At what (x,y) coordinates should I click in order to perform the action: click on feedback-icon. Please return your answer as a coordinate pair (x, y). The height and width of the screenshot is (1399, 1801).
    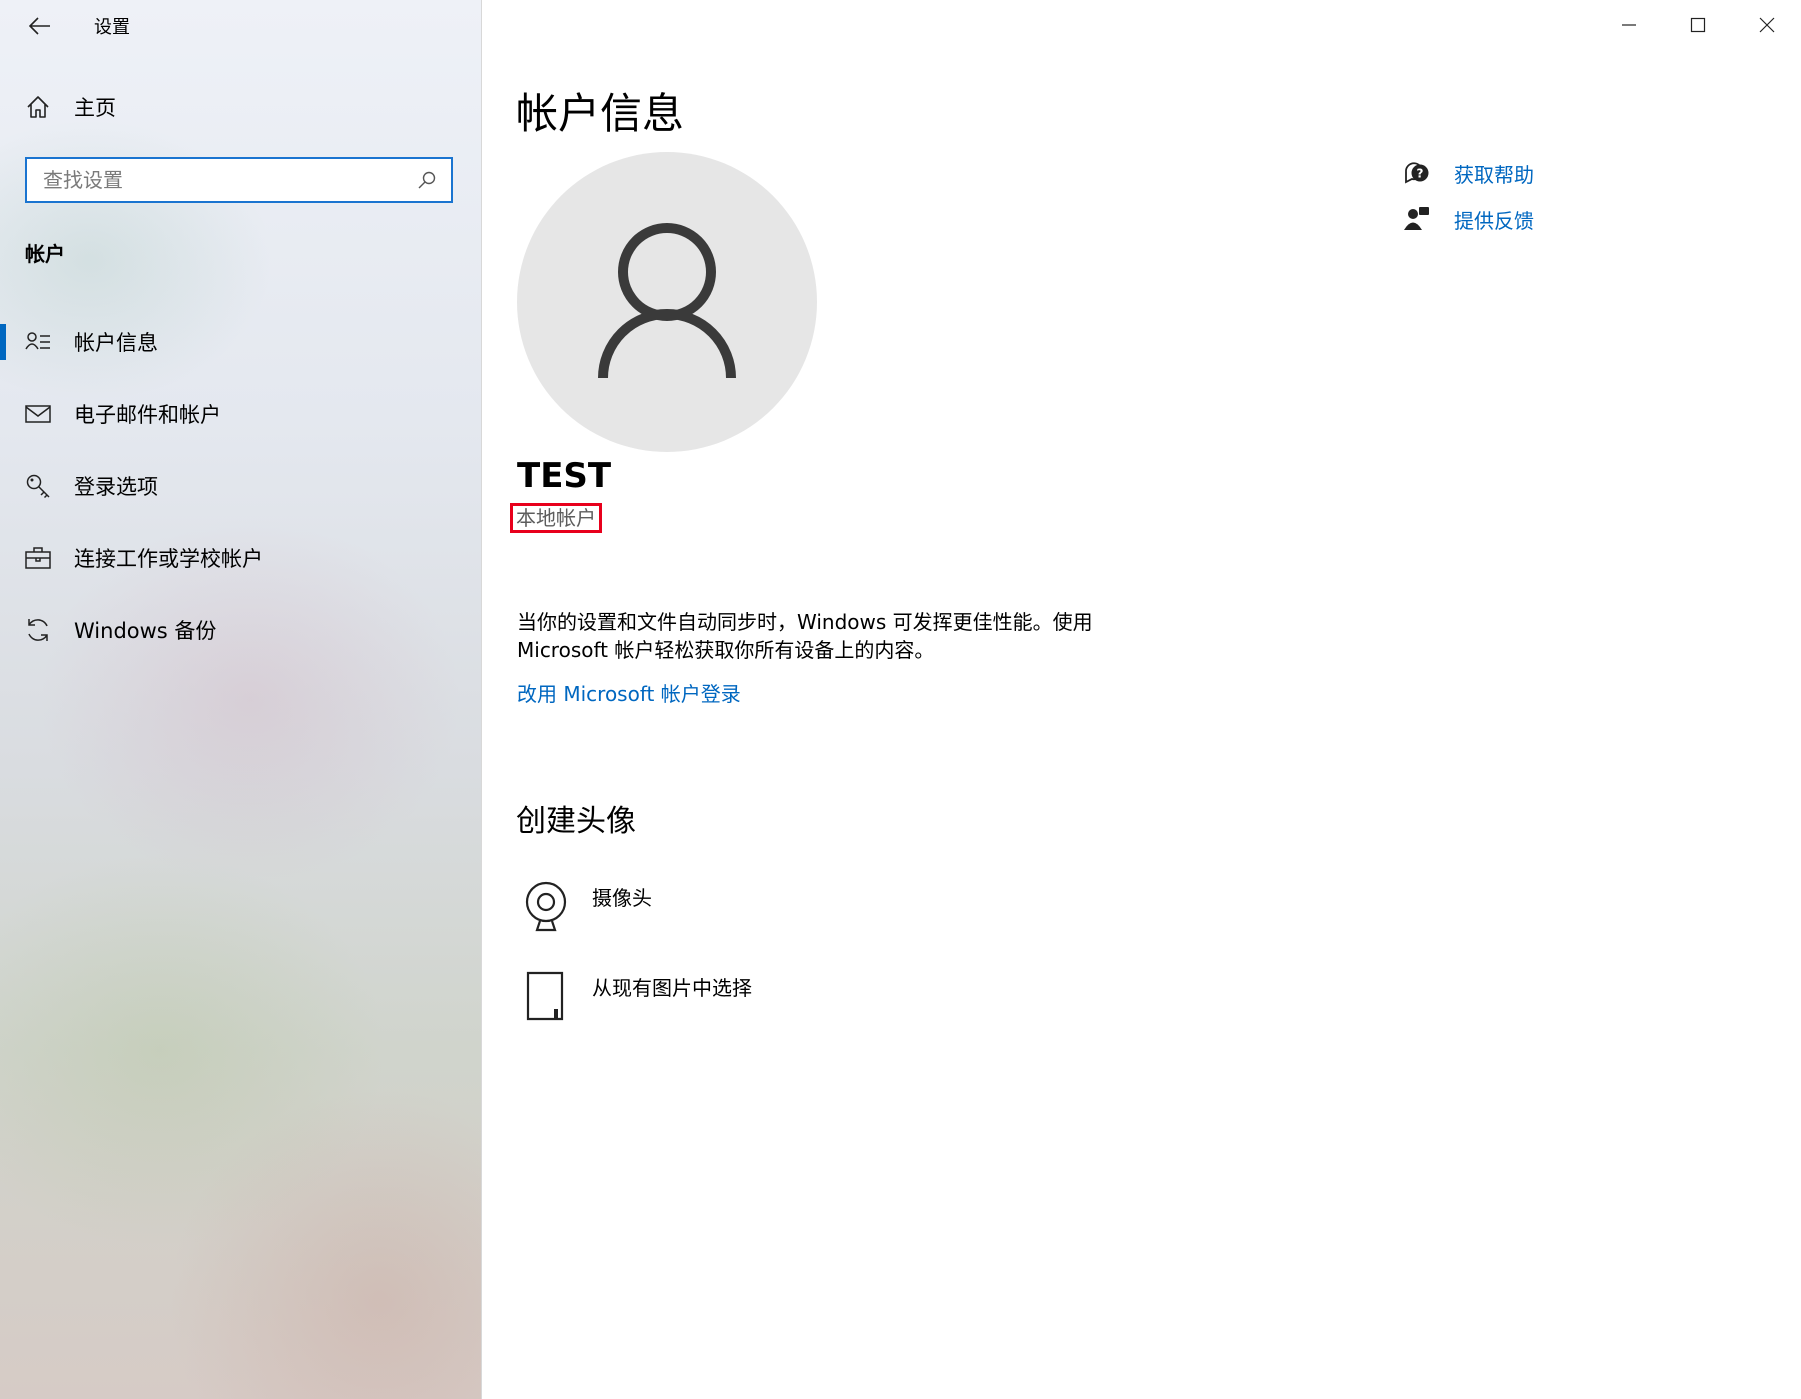
    Looking at the image, I should click on (1417, 219).